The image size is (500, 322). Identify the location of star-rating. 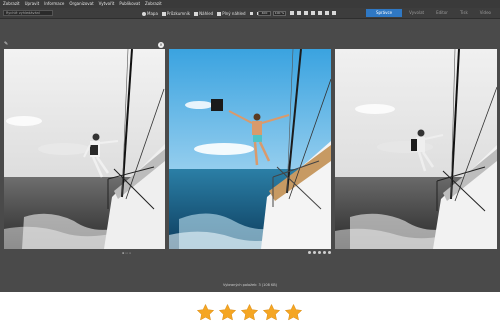
(249, 312).